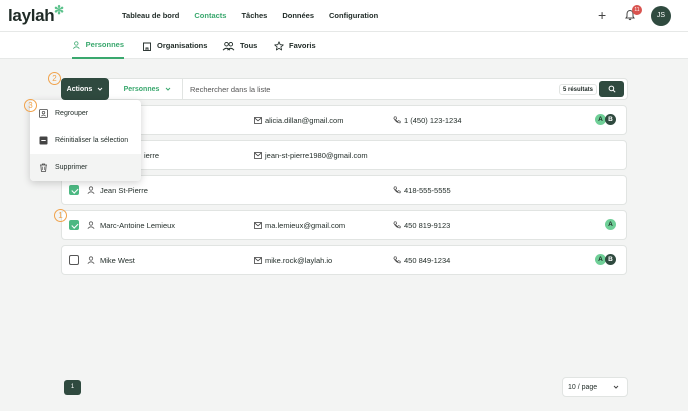 Image resolution: width=688 pixels, height=411 pixels. Describe the element at coordinates (210, 15) in the screenshot. I see `nav-item-contacts: Contacts` at that location.